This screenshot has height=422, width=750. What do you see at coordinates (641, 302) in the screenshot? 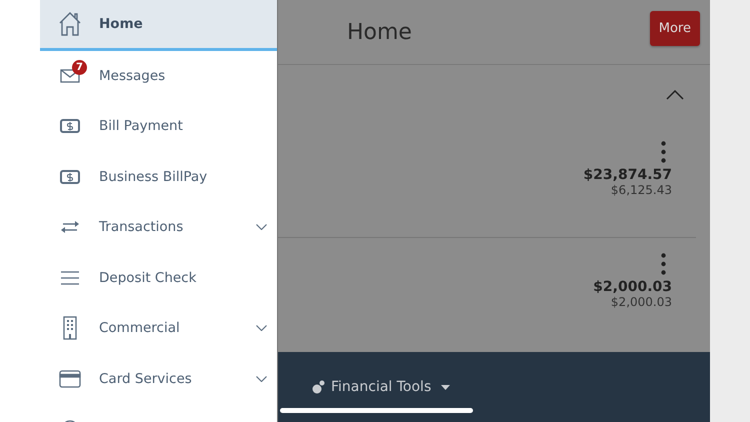
I see `available-balance: $2,000.03` at bounding box center [641, 302].